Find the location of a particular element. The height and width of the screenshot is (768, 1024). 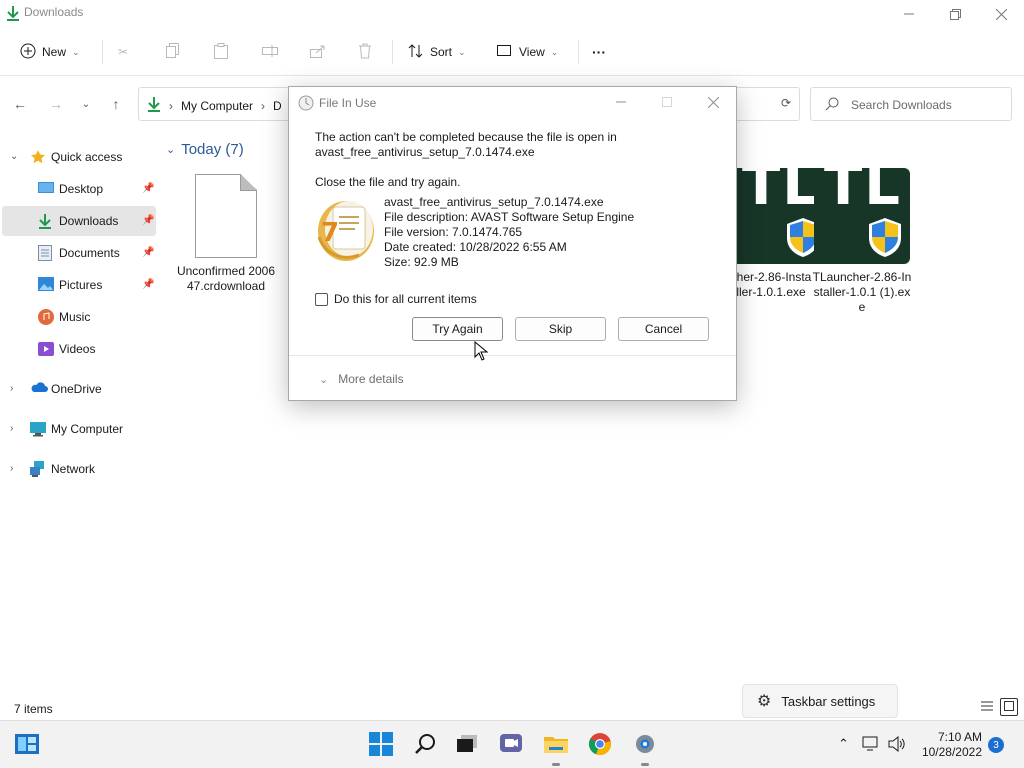

back-button: ← is located at coordinates (20, 104).